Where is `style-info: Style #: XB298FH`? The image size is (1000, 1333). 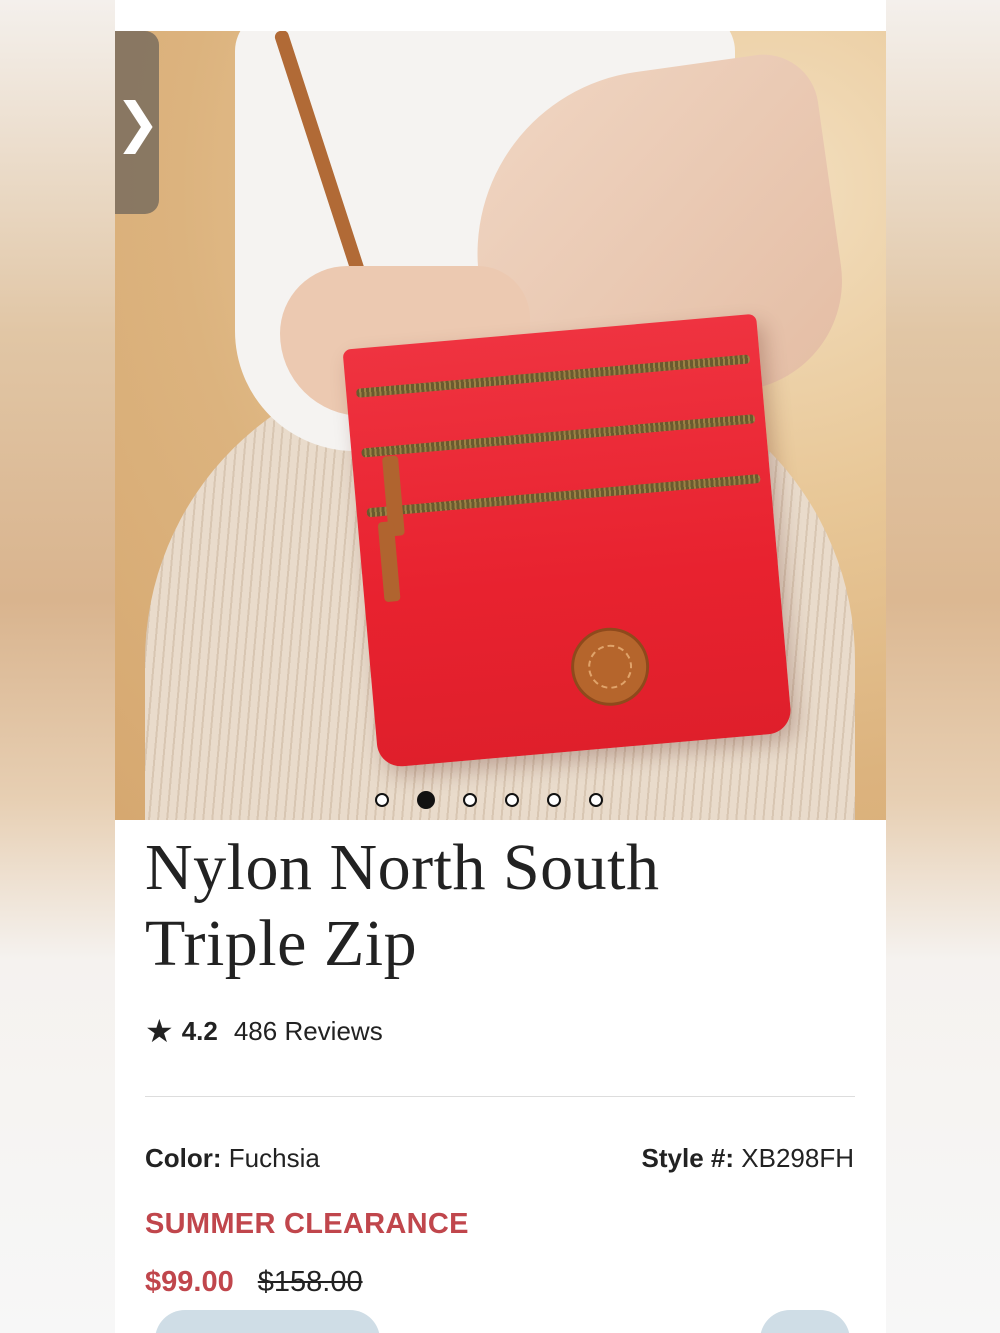 style-info: Style #: XB298FH is located at coordinates (748, 1158).